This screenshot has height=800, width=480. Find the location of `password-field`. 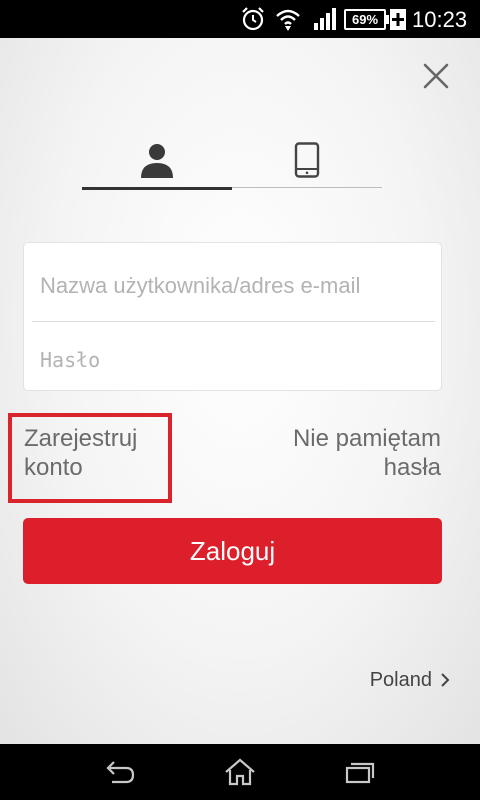

password-field is located at coordinates (233, 360).